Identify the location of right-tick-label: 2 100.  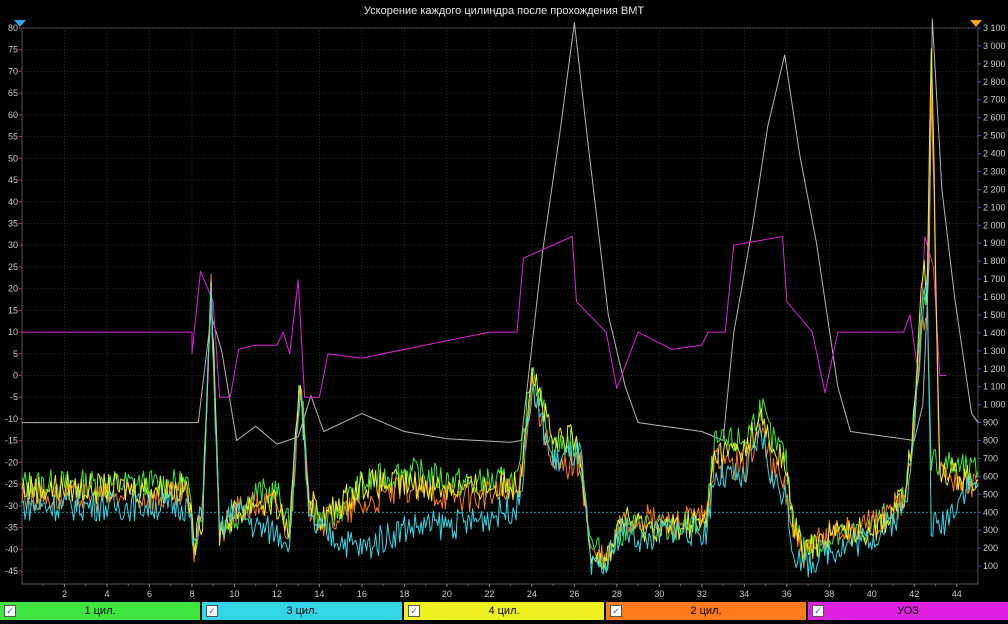
(994, 207).